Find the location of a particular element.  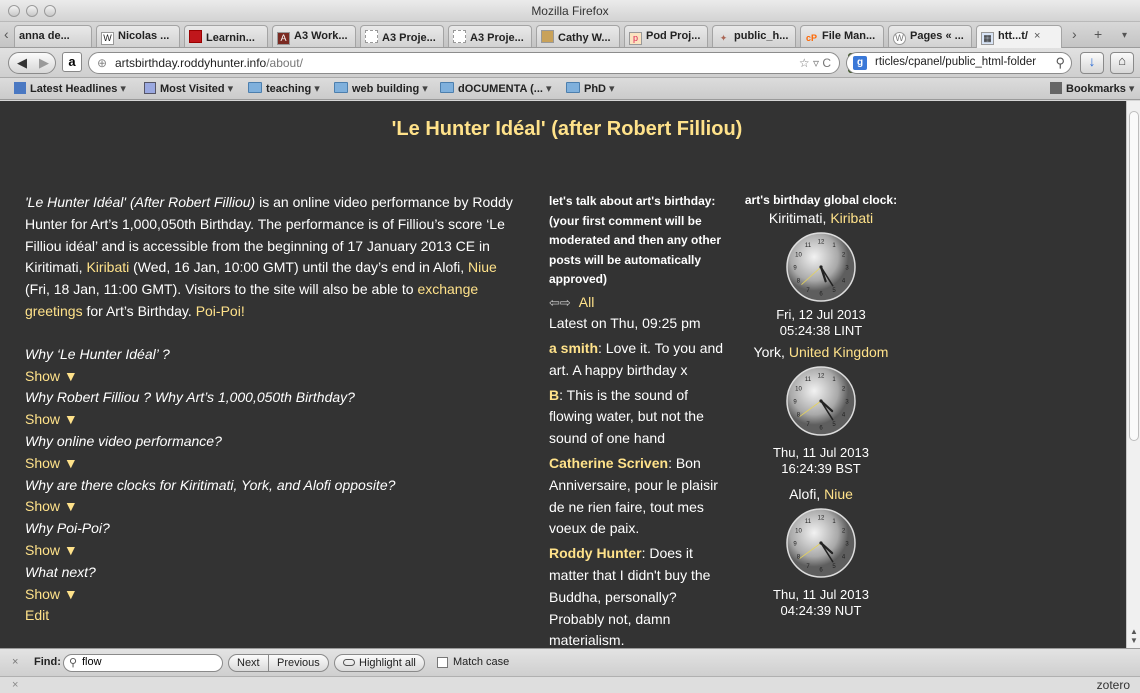

bookmark-folder-phd: PhD ▾ is located at coordinates (590, 88).